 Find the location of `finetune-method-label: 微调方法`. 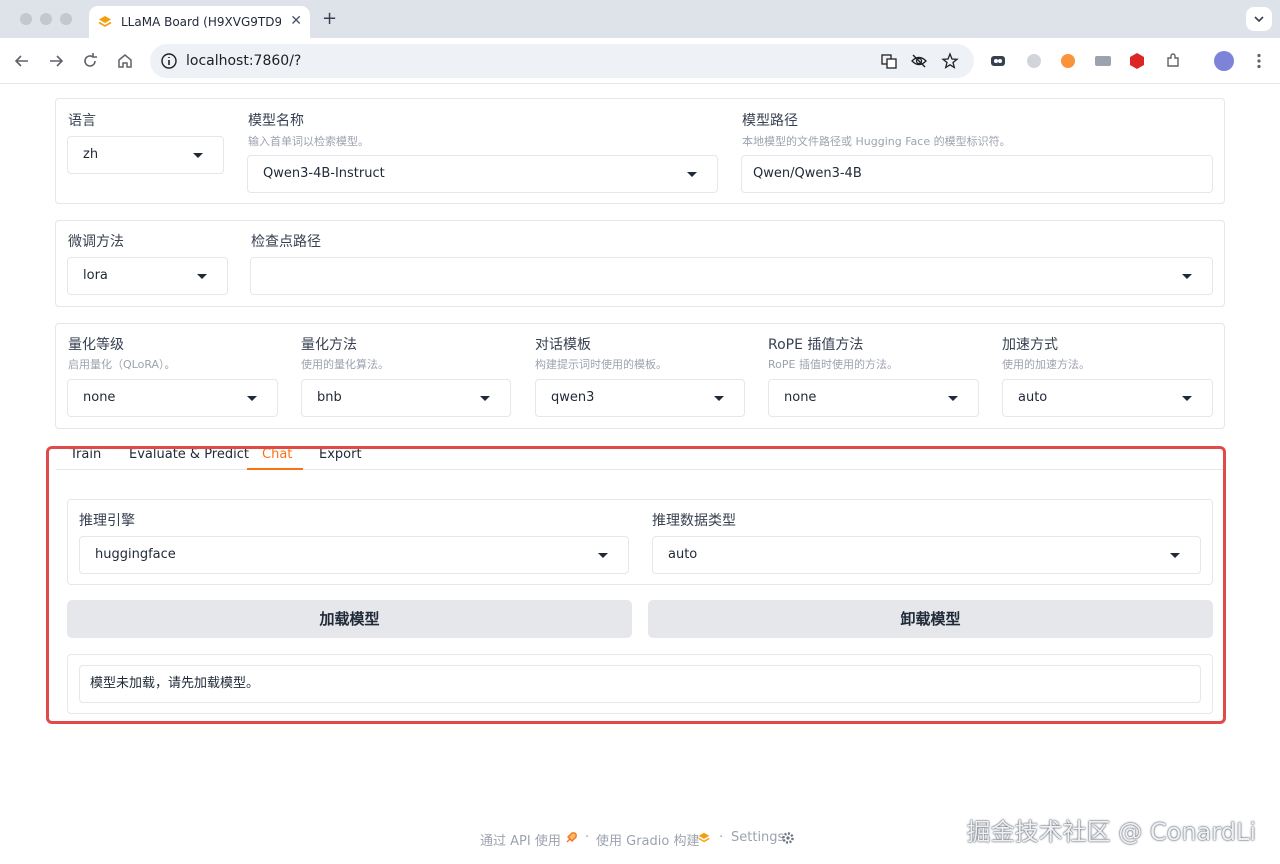

finetune-method-label: 微调方法 is located at coordinates (96, 242).